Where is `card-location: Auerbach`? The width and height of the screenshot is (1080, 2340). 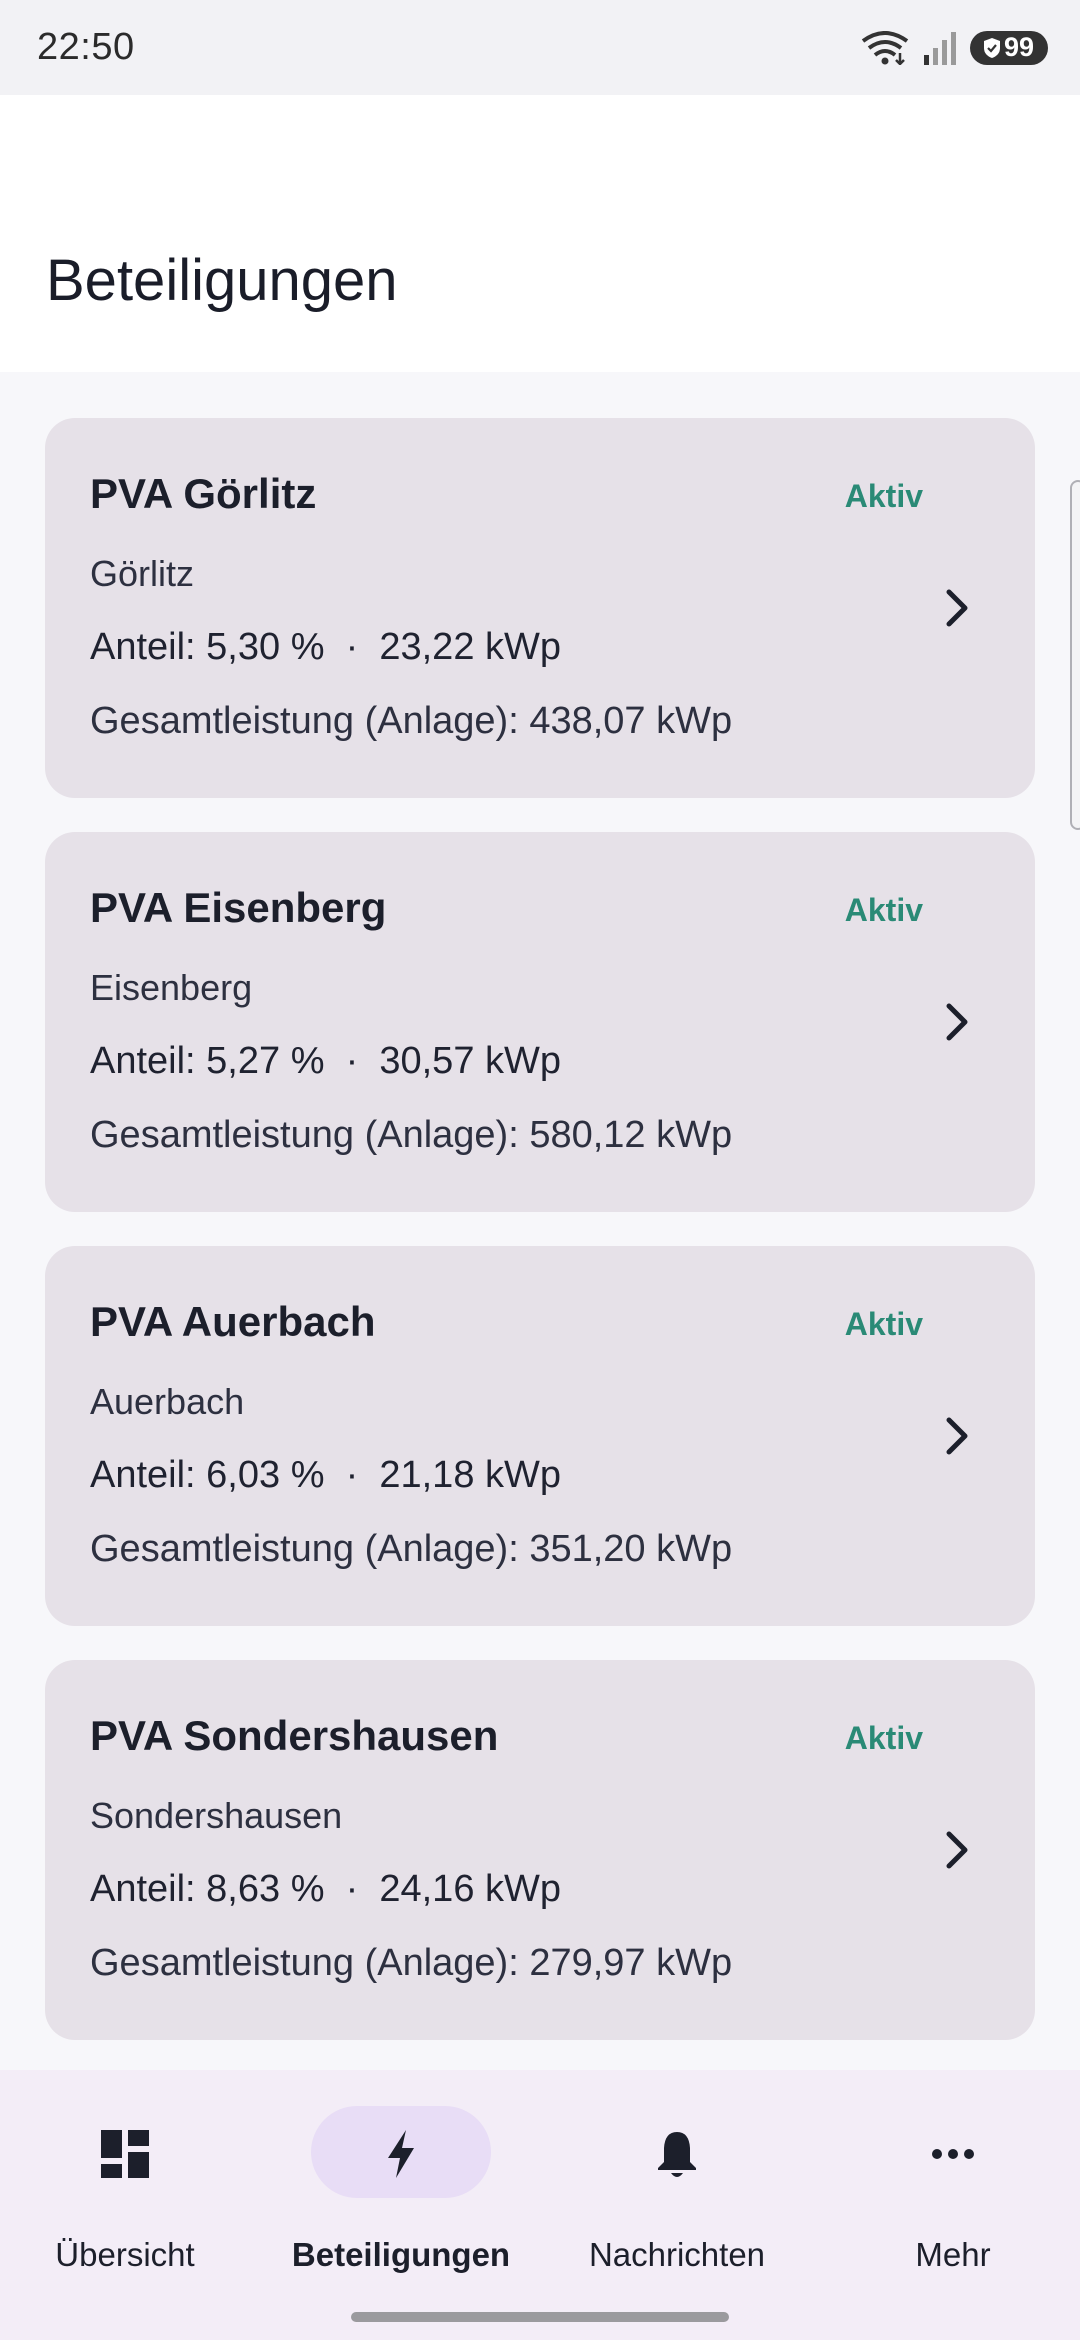 card-location: Auerbach is located at coordinates (167, 1401).